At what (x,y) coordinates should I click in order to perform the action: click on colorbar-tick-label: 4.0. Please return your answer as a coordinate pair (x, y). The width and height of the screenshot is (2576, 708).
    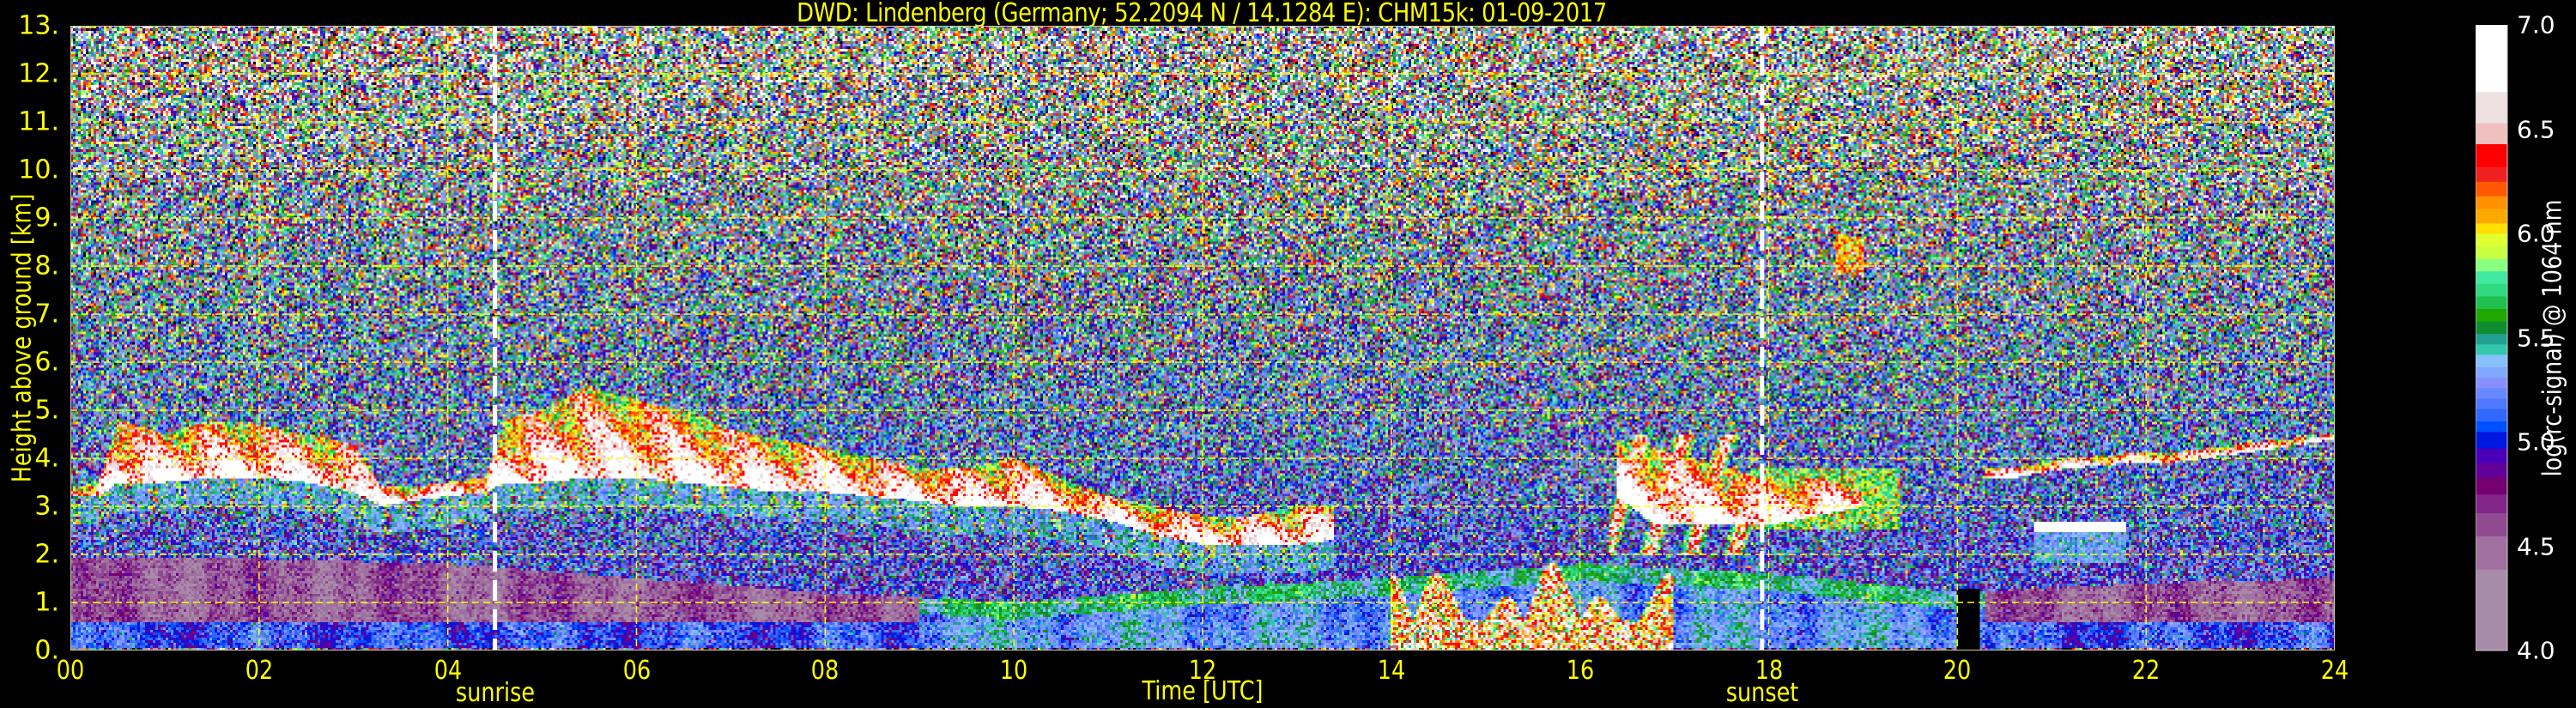
    Looking at the image, I should click on (2536, 650).